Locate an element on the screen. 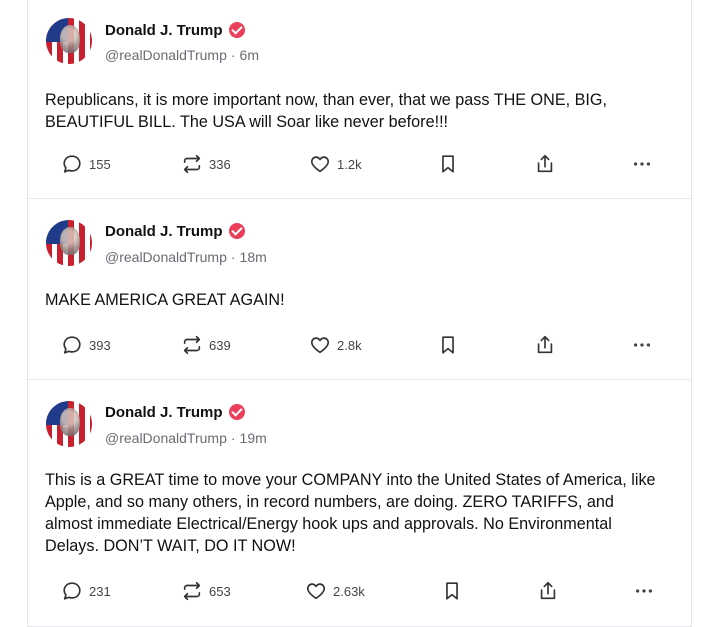  reply-button: 393 is located at coordinates (86, 345).